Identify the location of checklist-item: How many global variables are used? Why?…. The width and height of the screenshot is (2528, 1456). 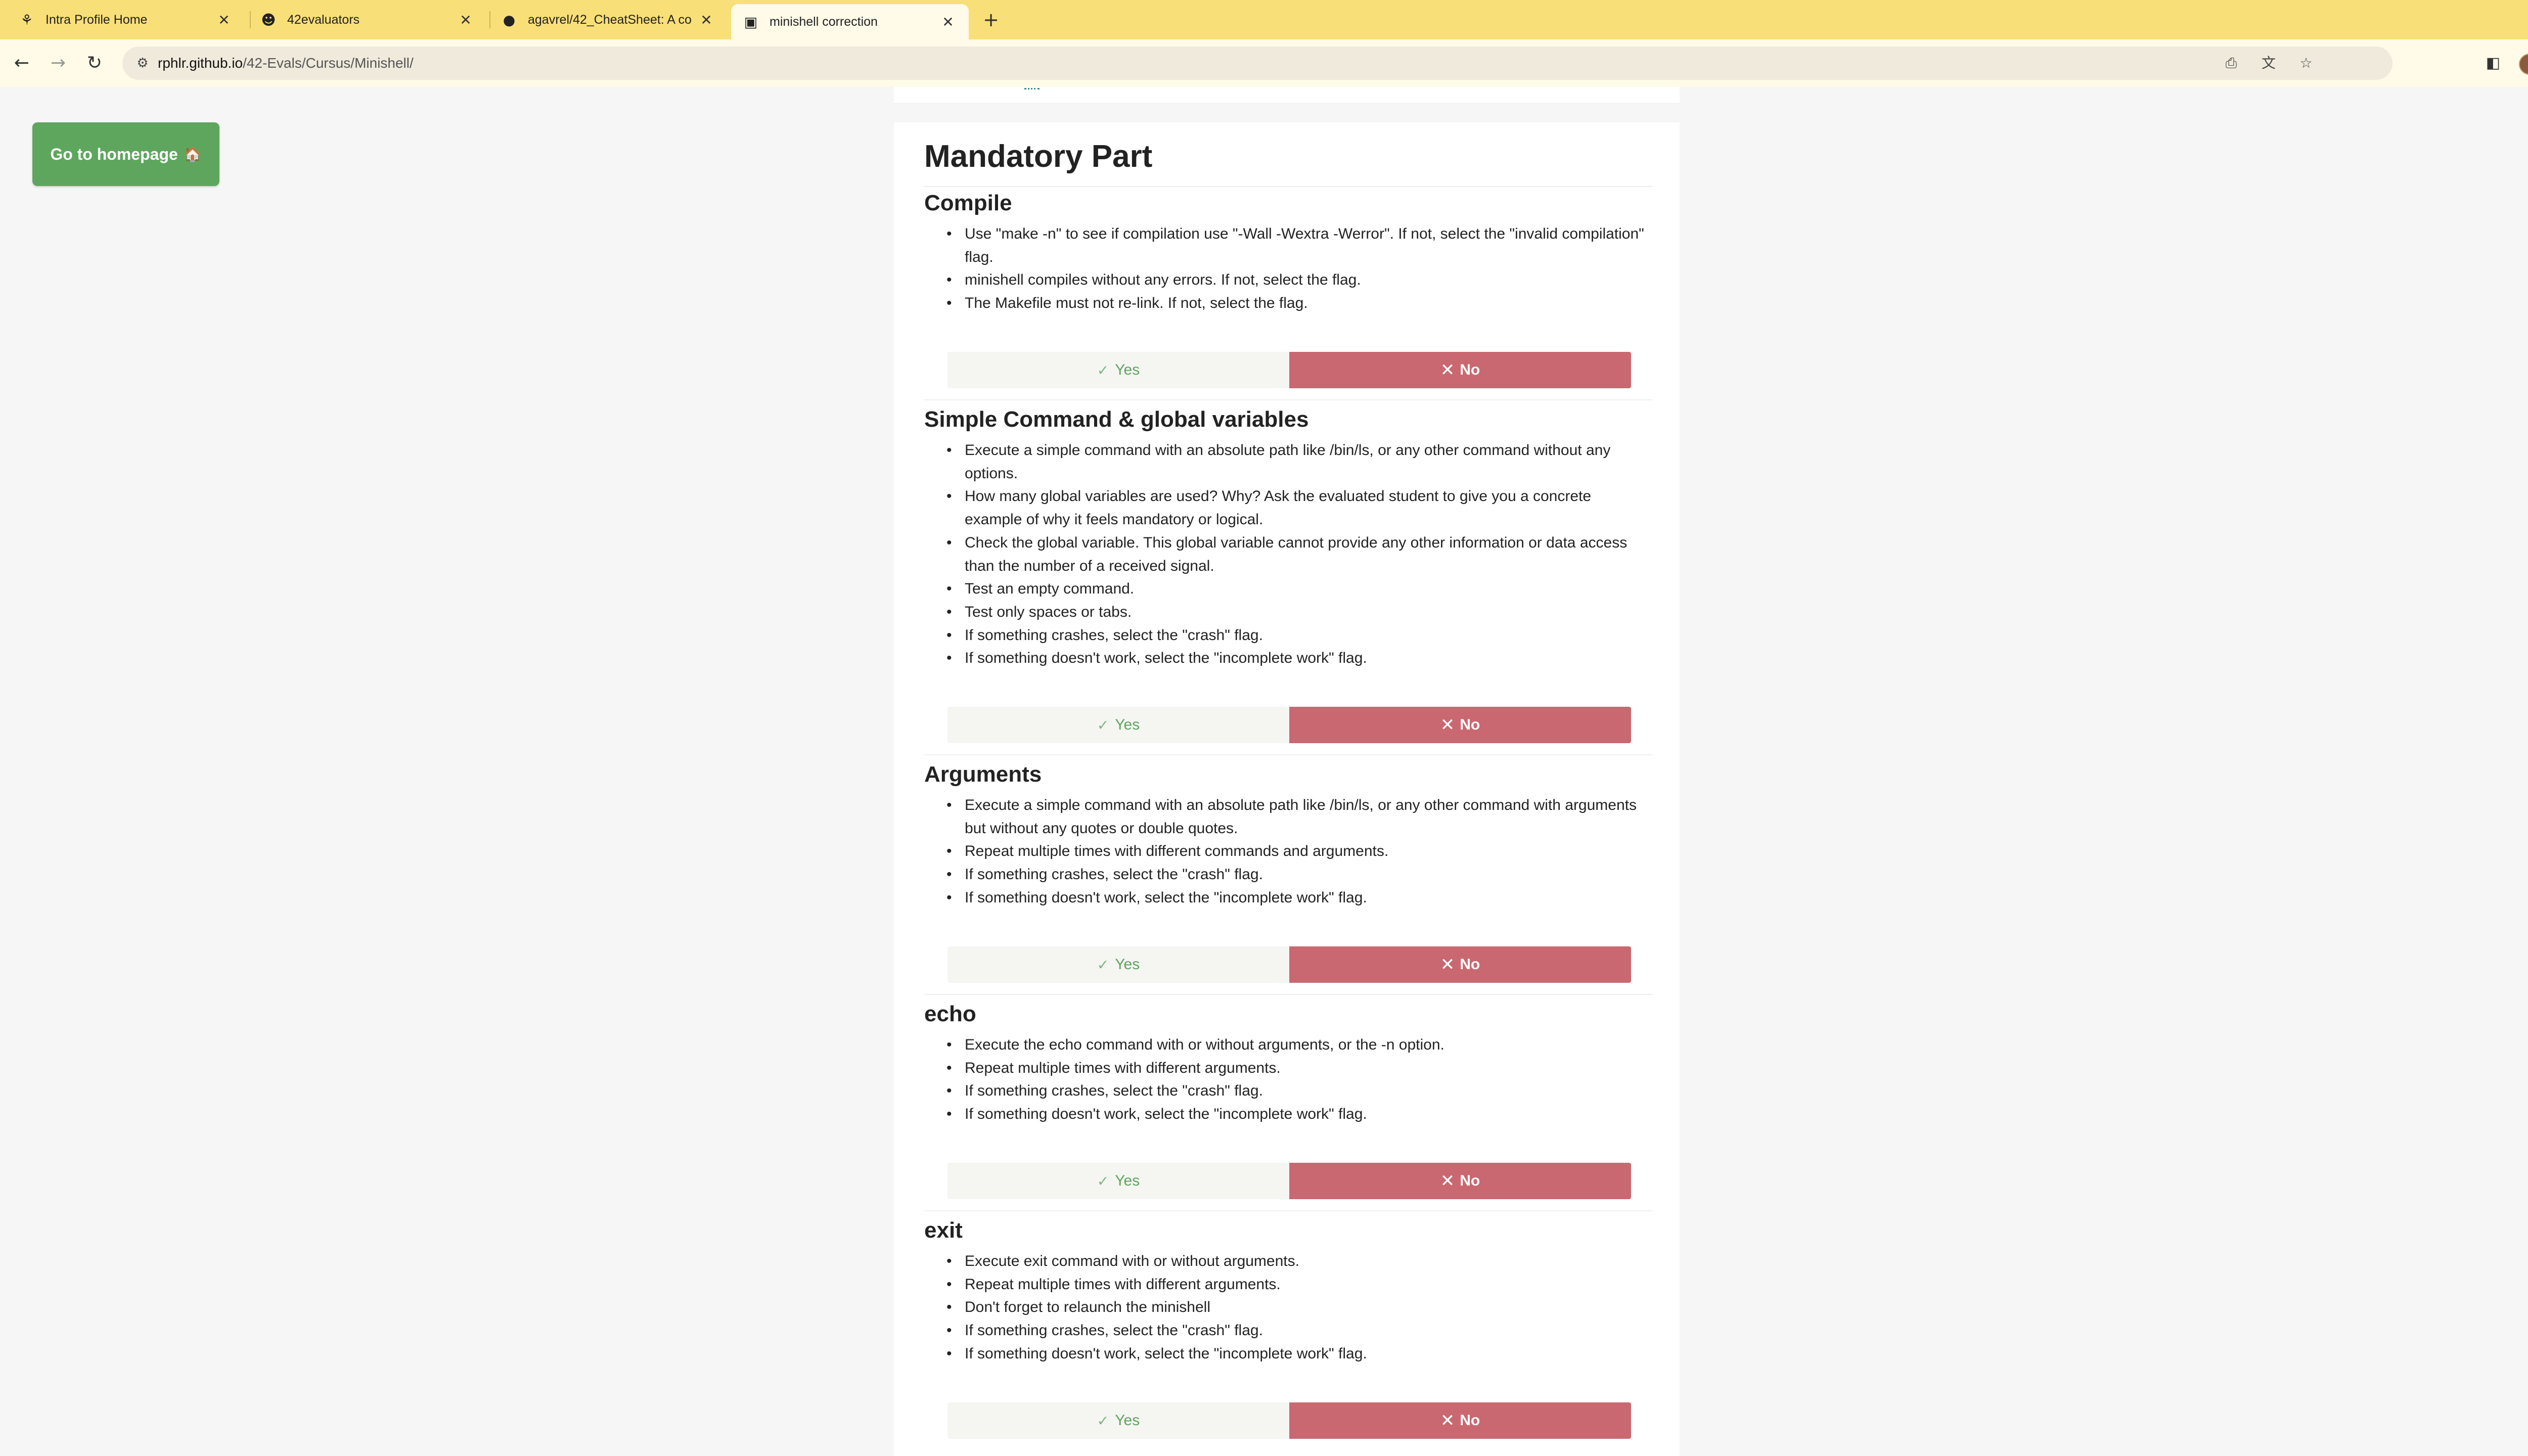
(1299, 508).